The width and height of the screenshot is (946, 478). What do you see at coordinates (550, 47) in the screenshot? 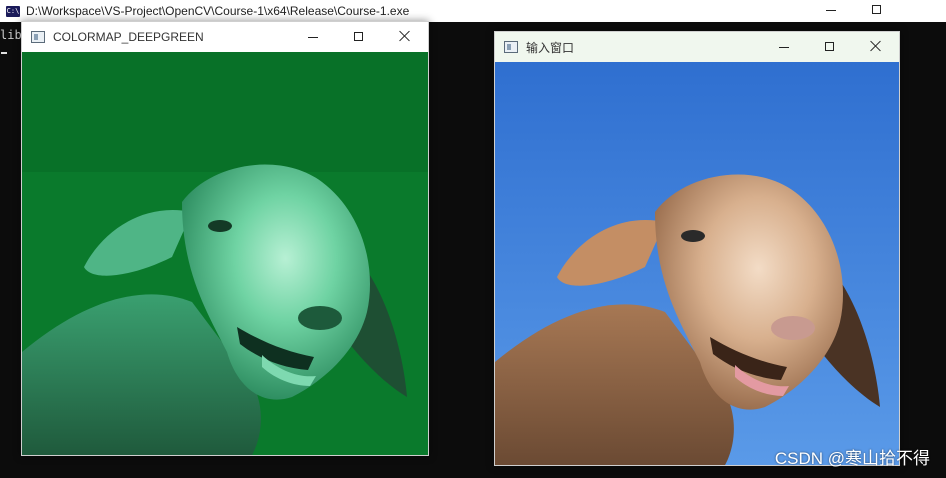
I see `input-window-title: 输入窗口` at bounding box center [550, 47].